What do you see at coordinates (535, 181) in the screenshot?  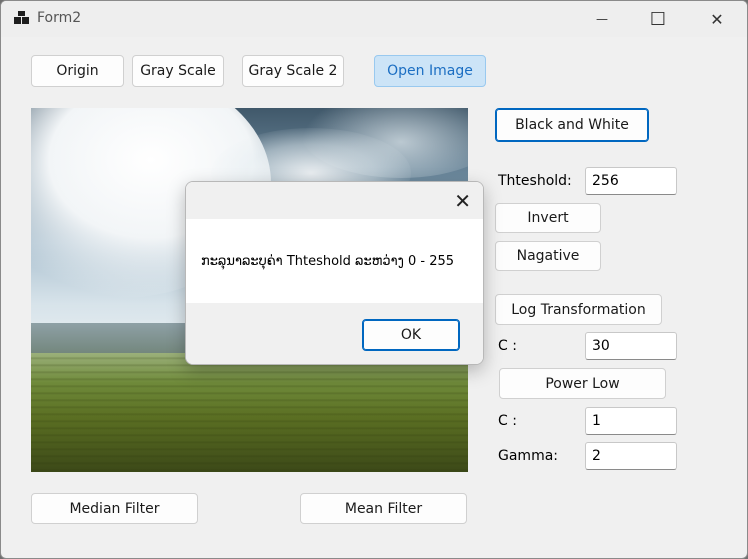 I see `threshold-label: Thteshold:` at bounding box center [535, 181].